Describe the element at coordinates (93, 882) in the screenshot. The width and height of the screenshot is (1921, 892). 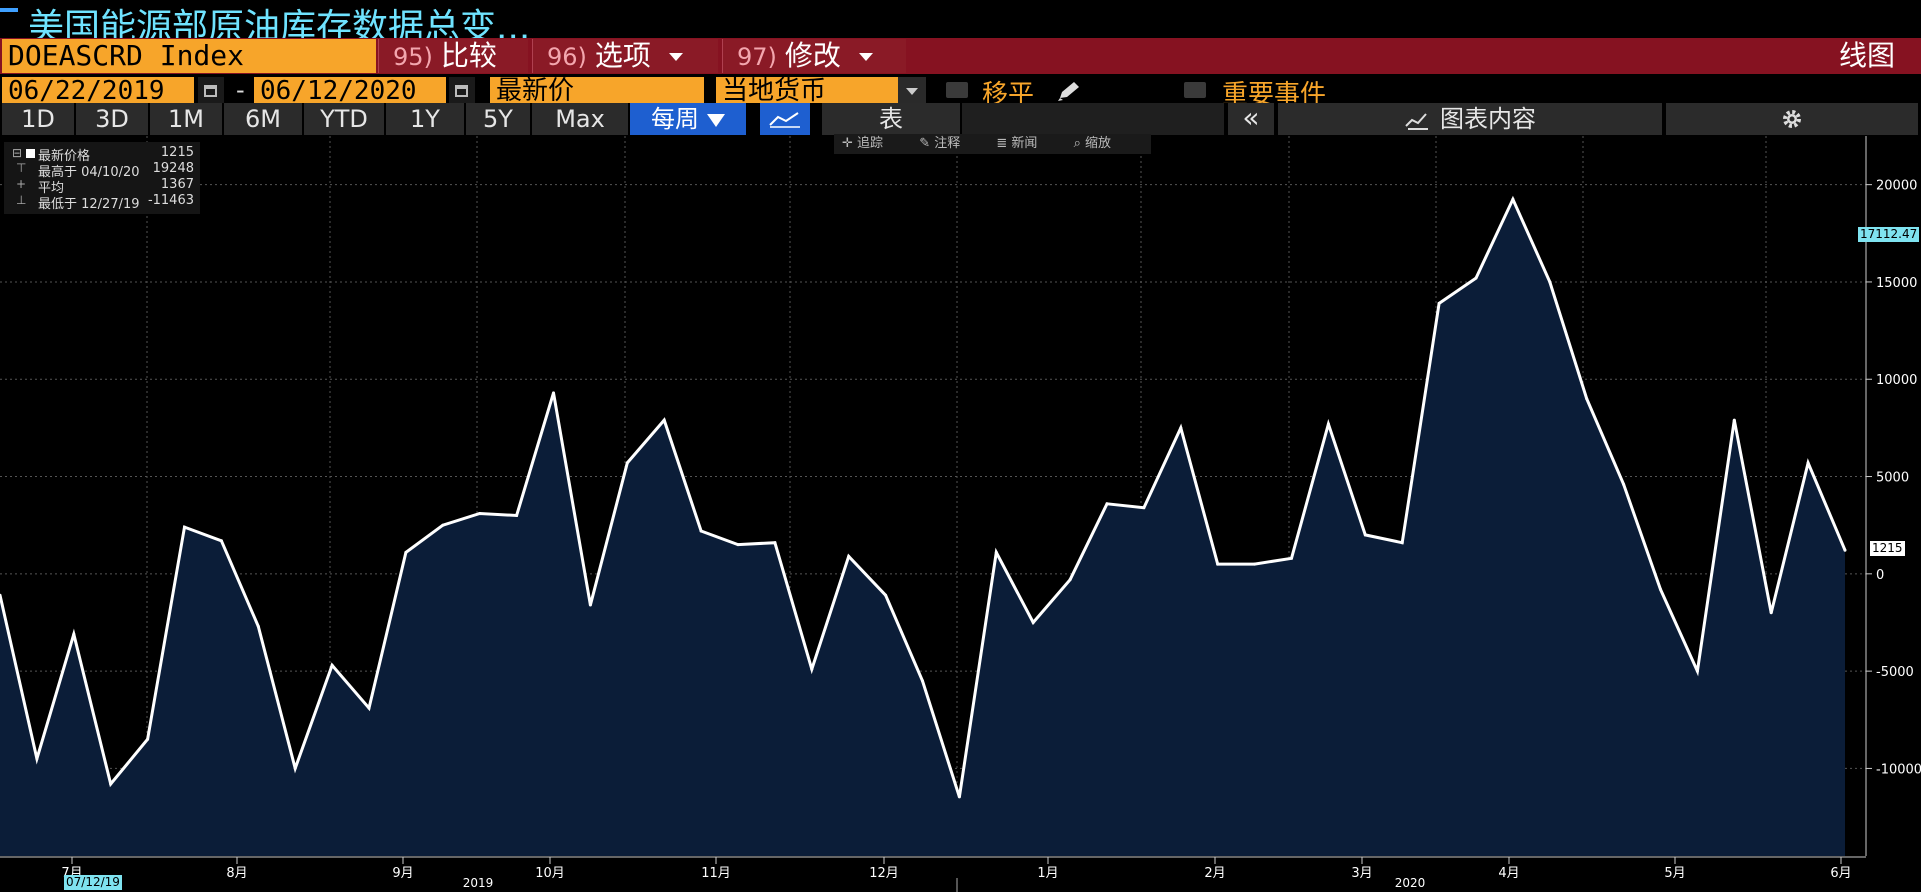
I see `start-date-badge: 07/12/19` at that location.